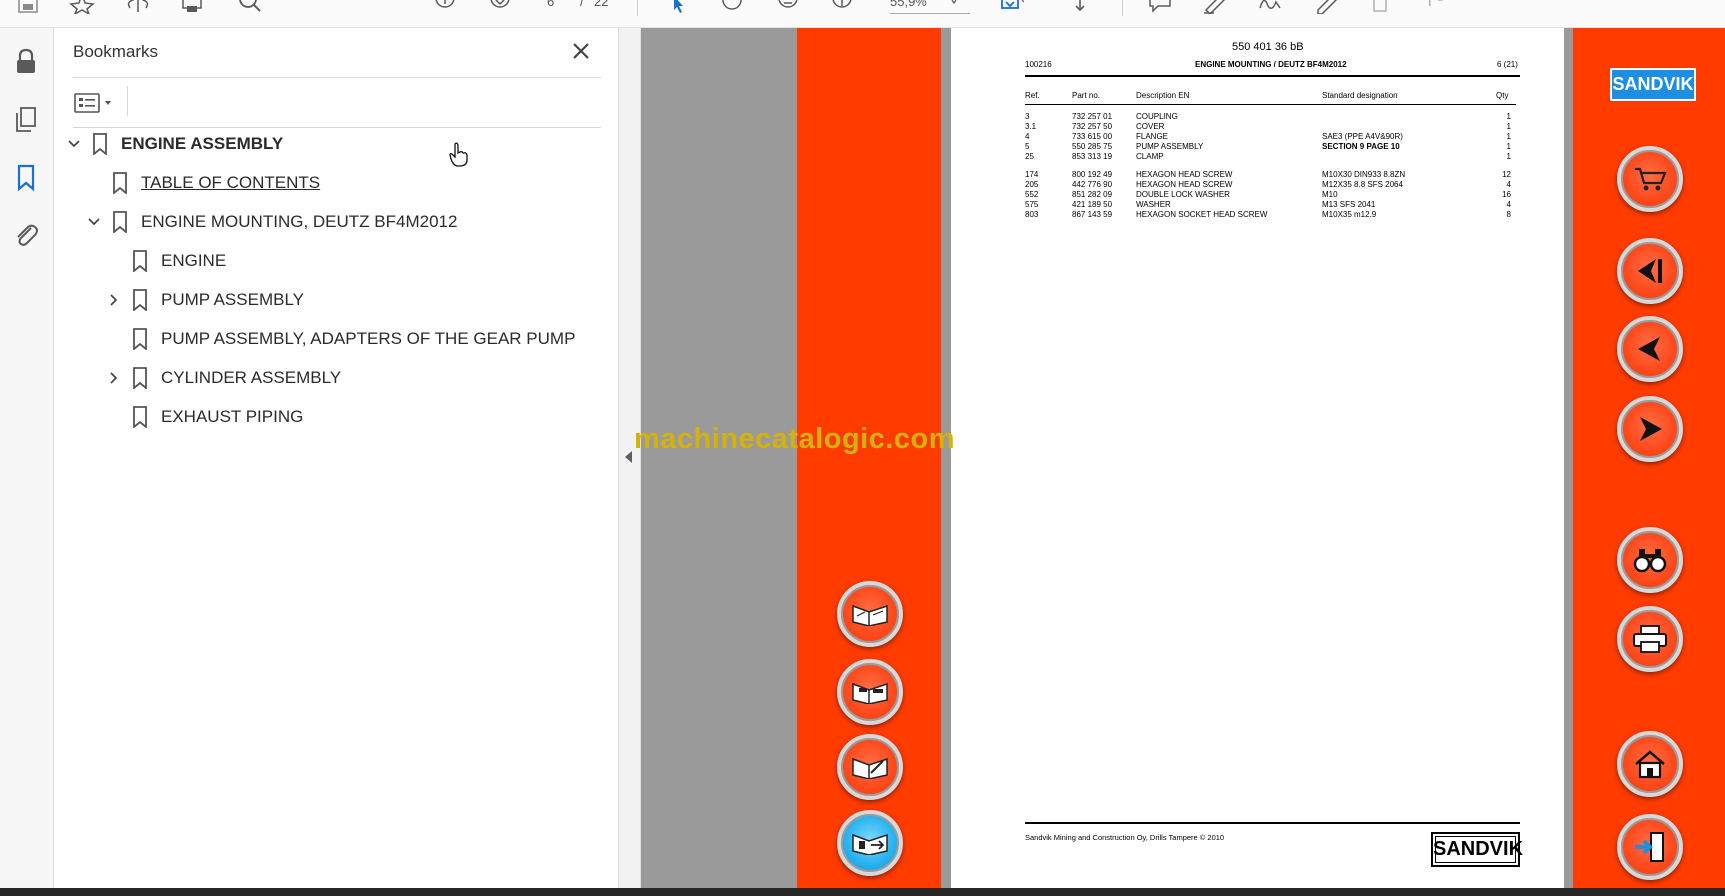 The image size is (1725, 896). I want to click on bookmark-icon, so click(26, 177).